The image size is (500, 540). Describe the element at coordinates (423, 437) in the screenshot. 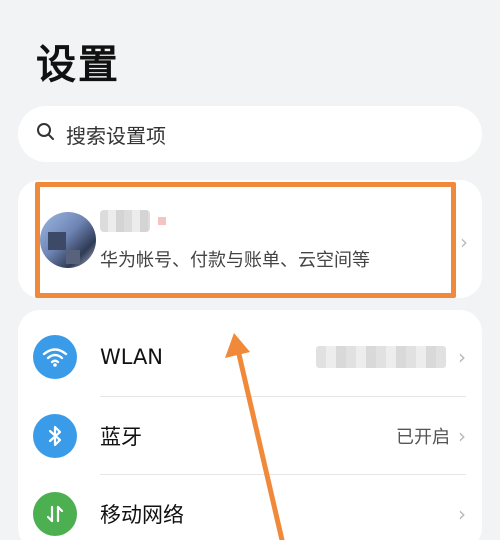

I see `setting-value: 已开启` at that location.